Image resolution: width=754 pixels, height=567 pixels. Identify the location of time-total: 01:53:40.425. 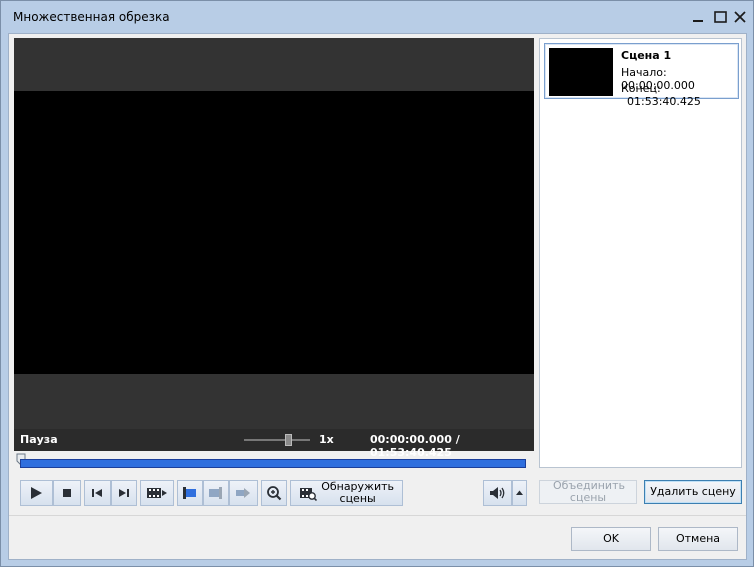
(411, 452).